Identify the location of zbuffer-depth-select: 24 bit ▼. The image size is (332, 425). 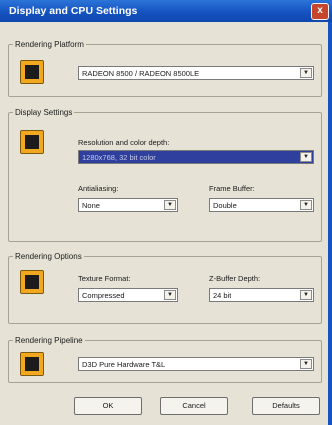
(261, 295).